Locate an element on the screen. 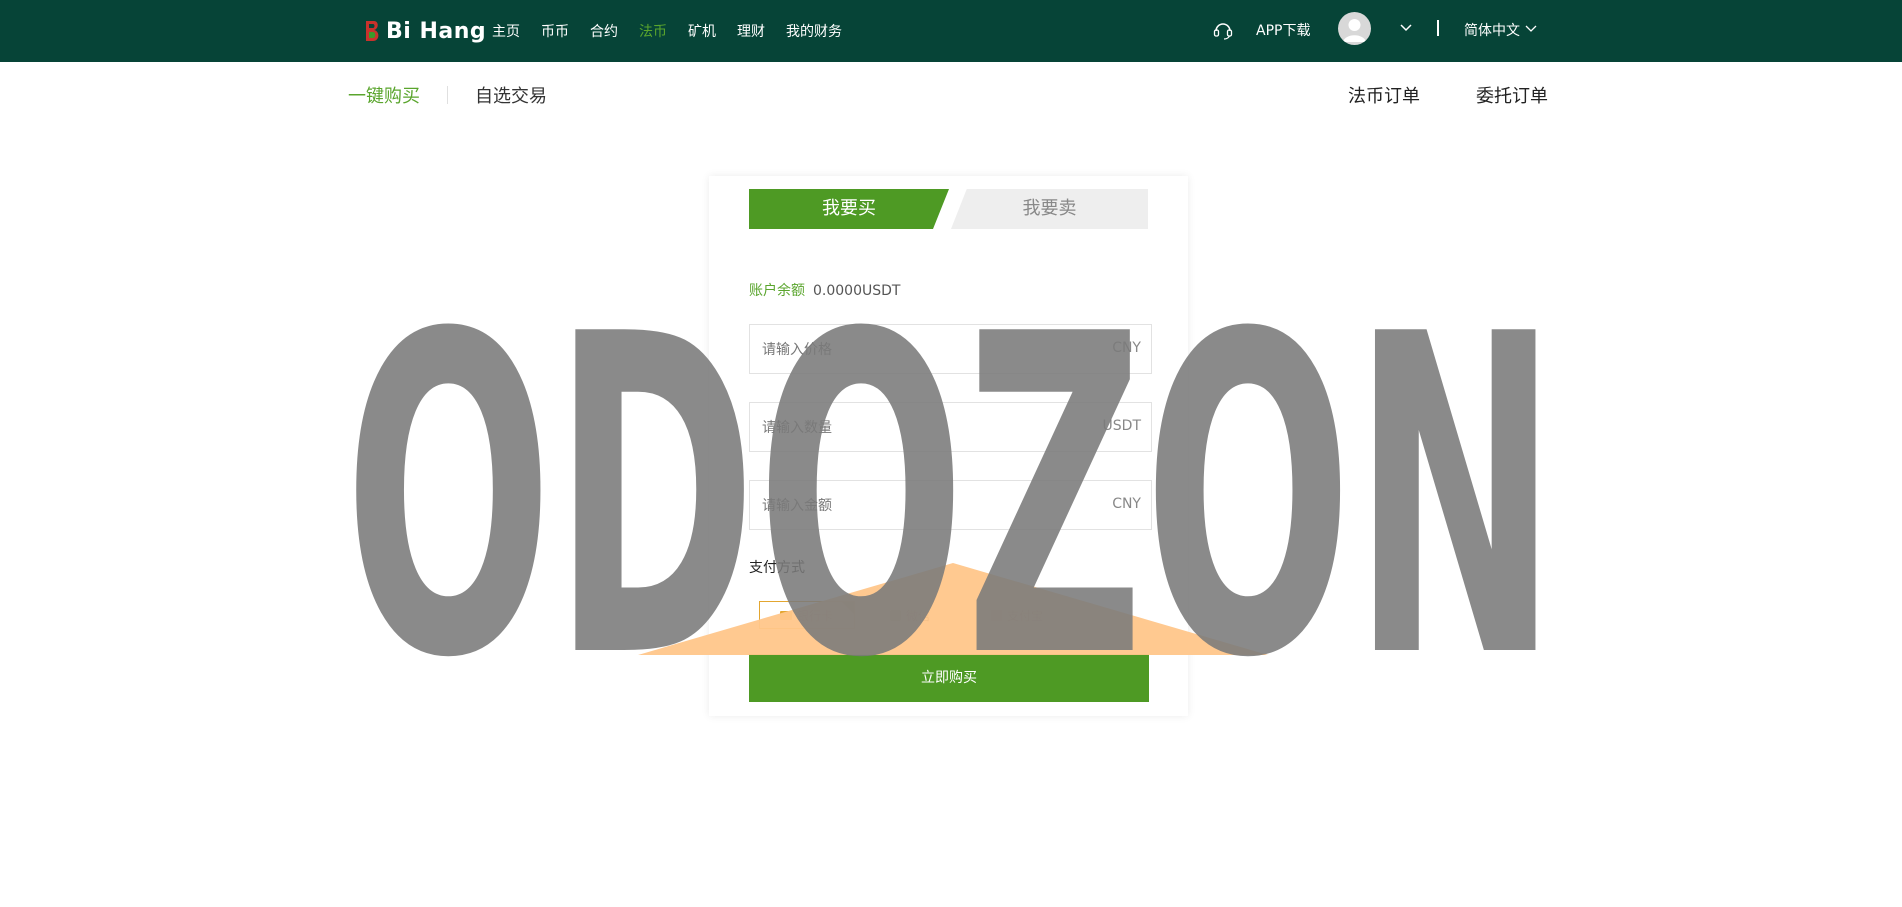 Image resolution: width=1902 pixels, height=907 pixels. balance-label: 账户余额 is located at coordinates (777, 291).